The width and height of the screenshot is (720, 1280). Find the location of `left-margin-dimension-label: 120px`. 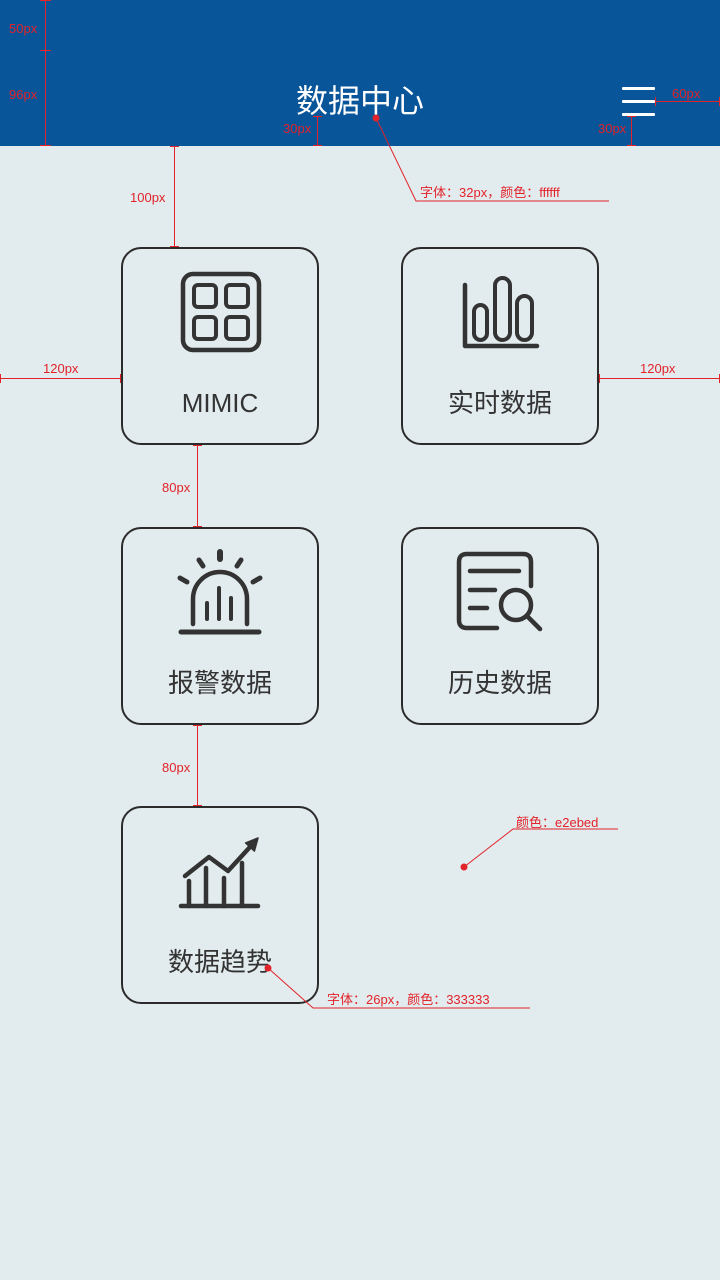

left-margin-dimension-label: 120px is located at coordinates (61, 368).